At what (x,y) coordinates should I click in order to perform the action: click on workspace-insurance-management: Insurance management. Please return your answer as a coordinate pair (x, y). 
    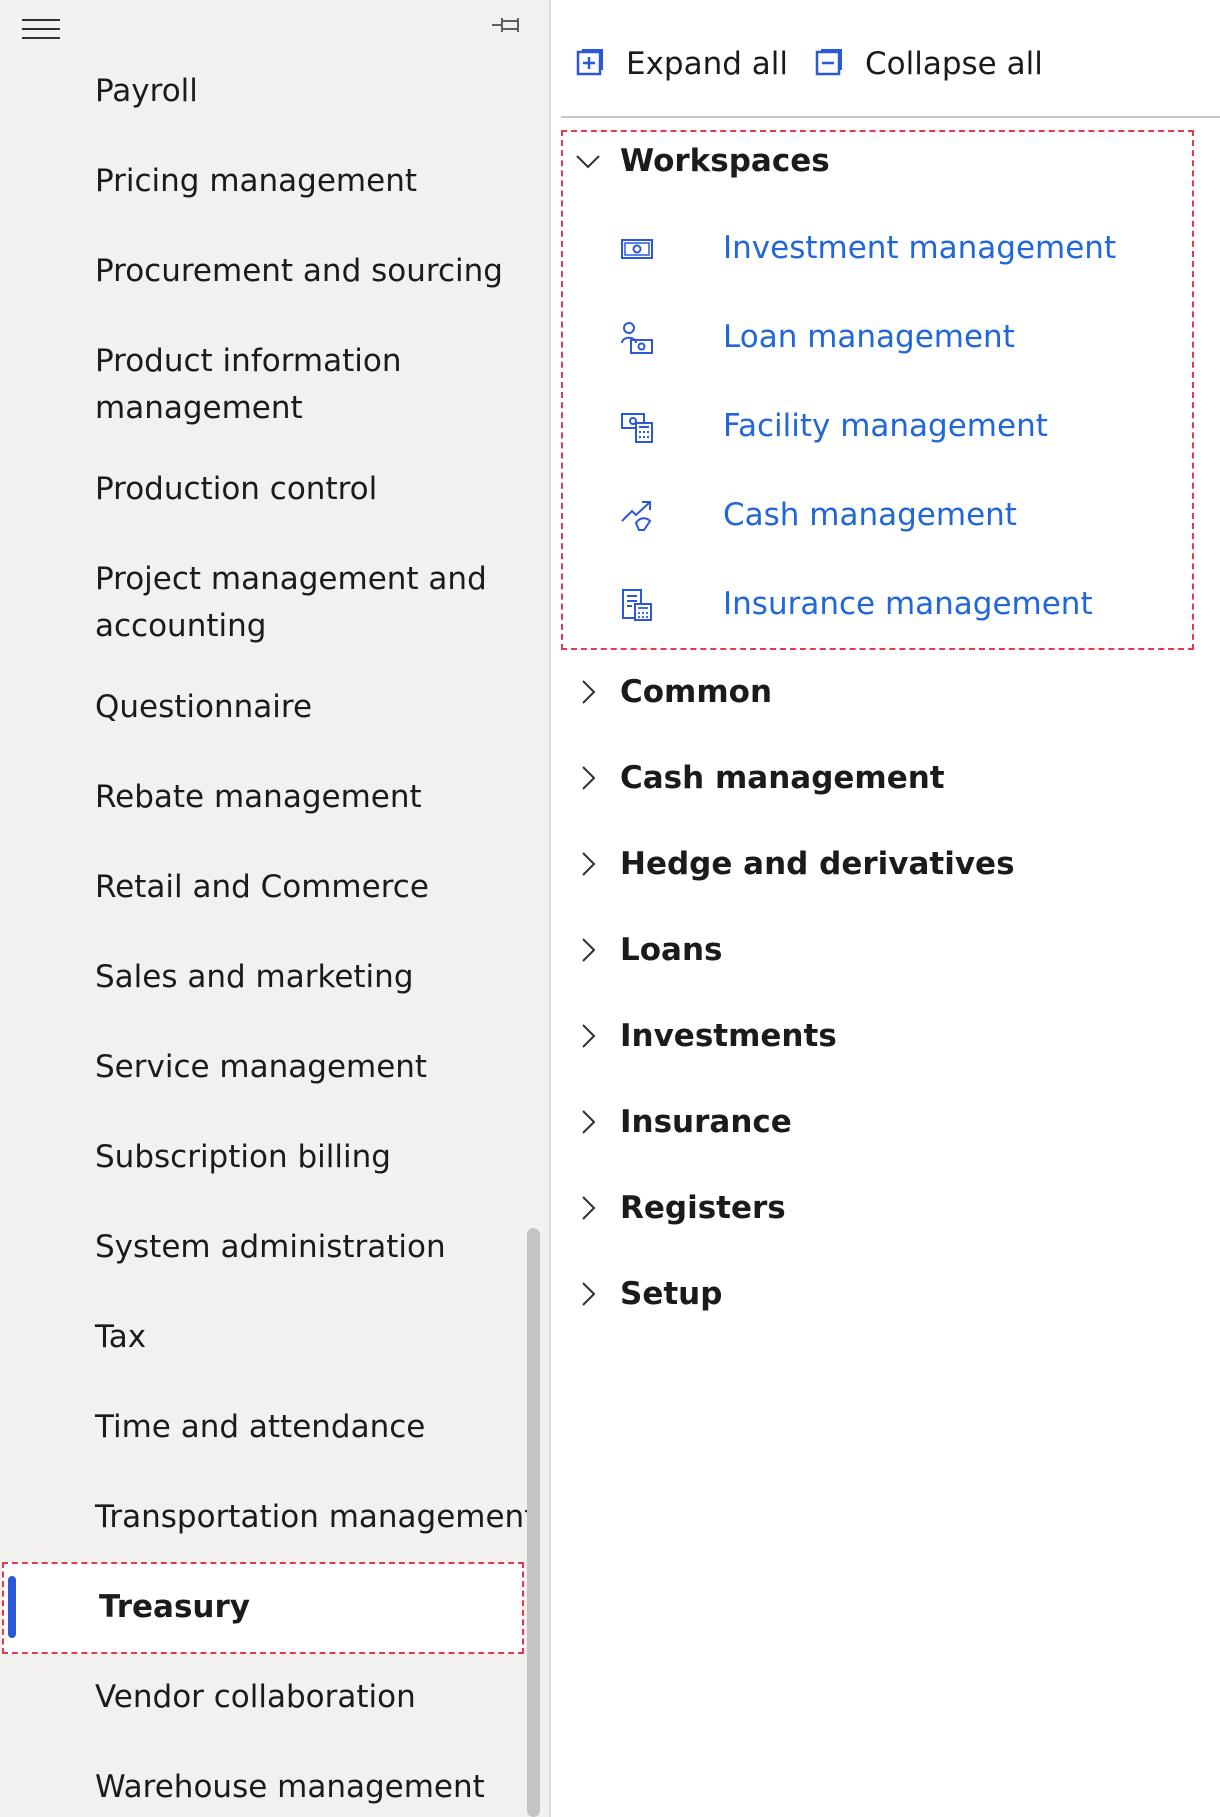
    Looking at the image, I should click on (856, 604).